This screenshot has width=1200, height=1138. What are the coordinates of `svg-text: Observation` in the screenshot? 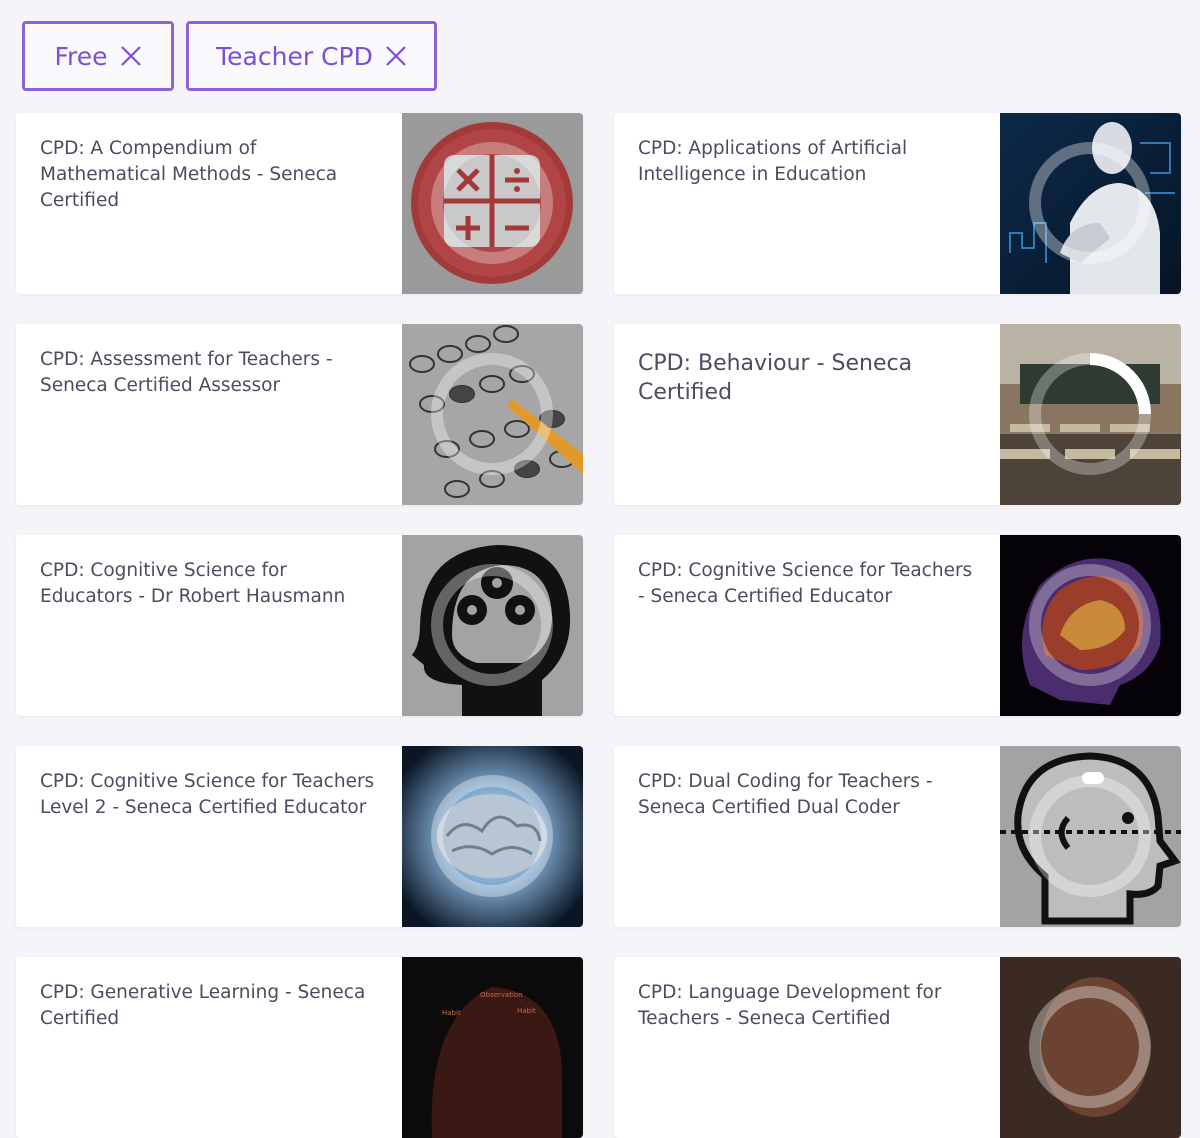 It's located at (501, 995).